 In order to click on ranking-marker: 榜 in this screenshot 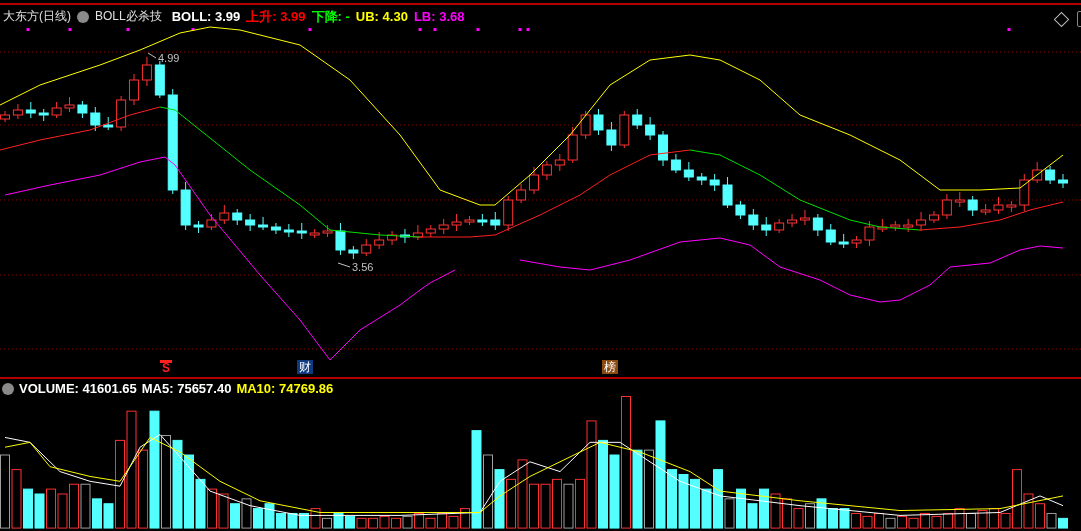, I will do `click(610, 367)`.